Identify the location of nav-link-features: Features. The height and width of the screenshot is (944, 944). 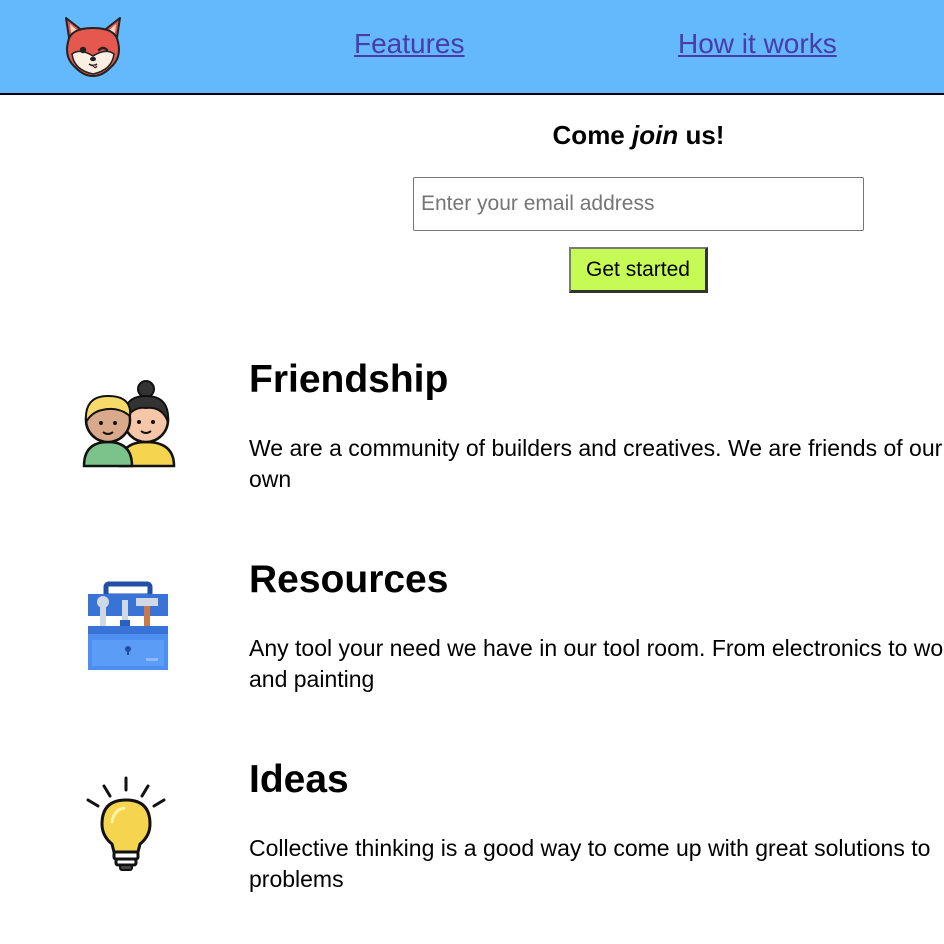
(409, 44).